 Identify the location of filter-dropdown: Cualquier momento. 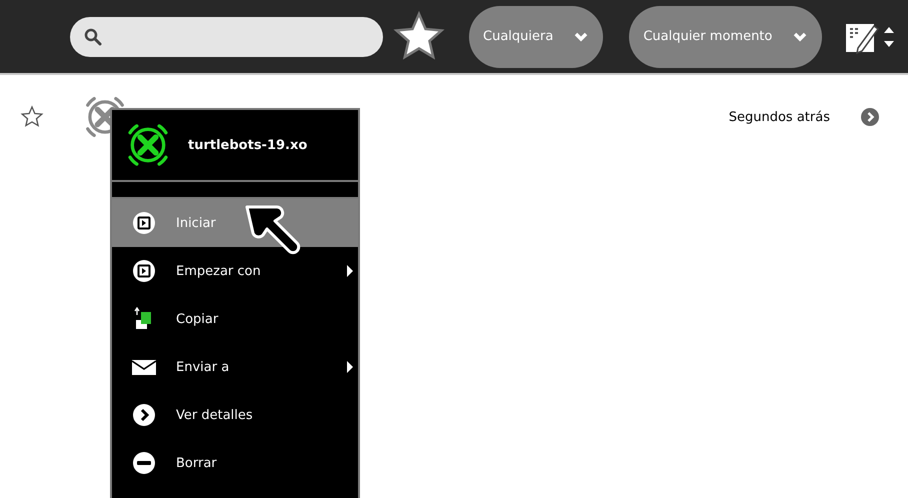
(725, 37).